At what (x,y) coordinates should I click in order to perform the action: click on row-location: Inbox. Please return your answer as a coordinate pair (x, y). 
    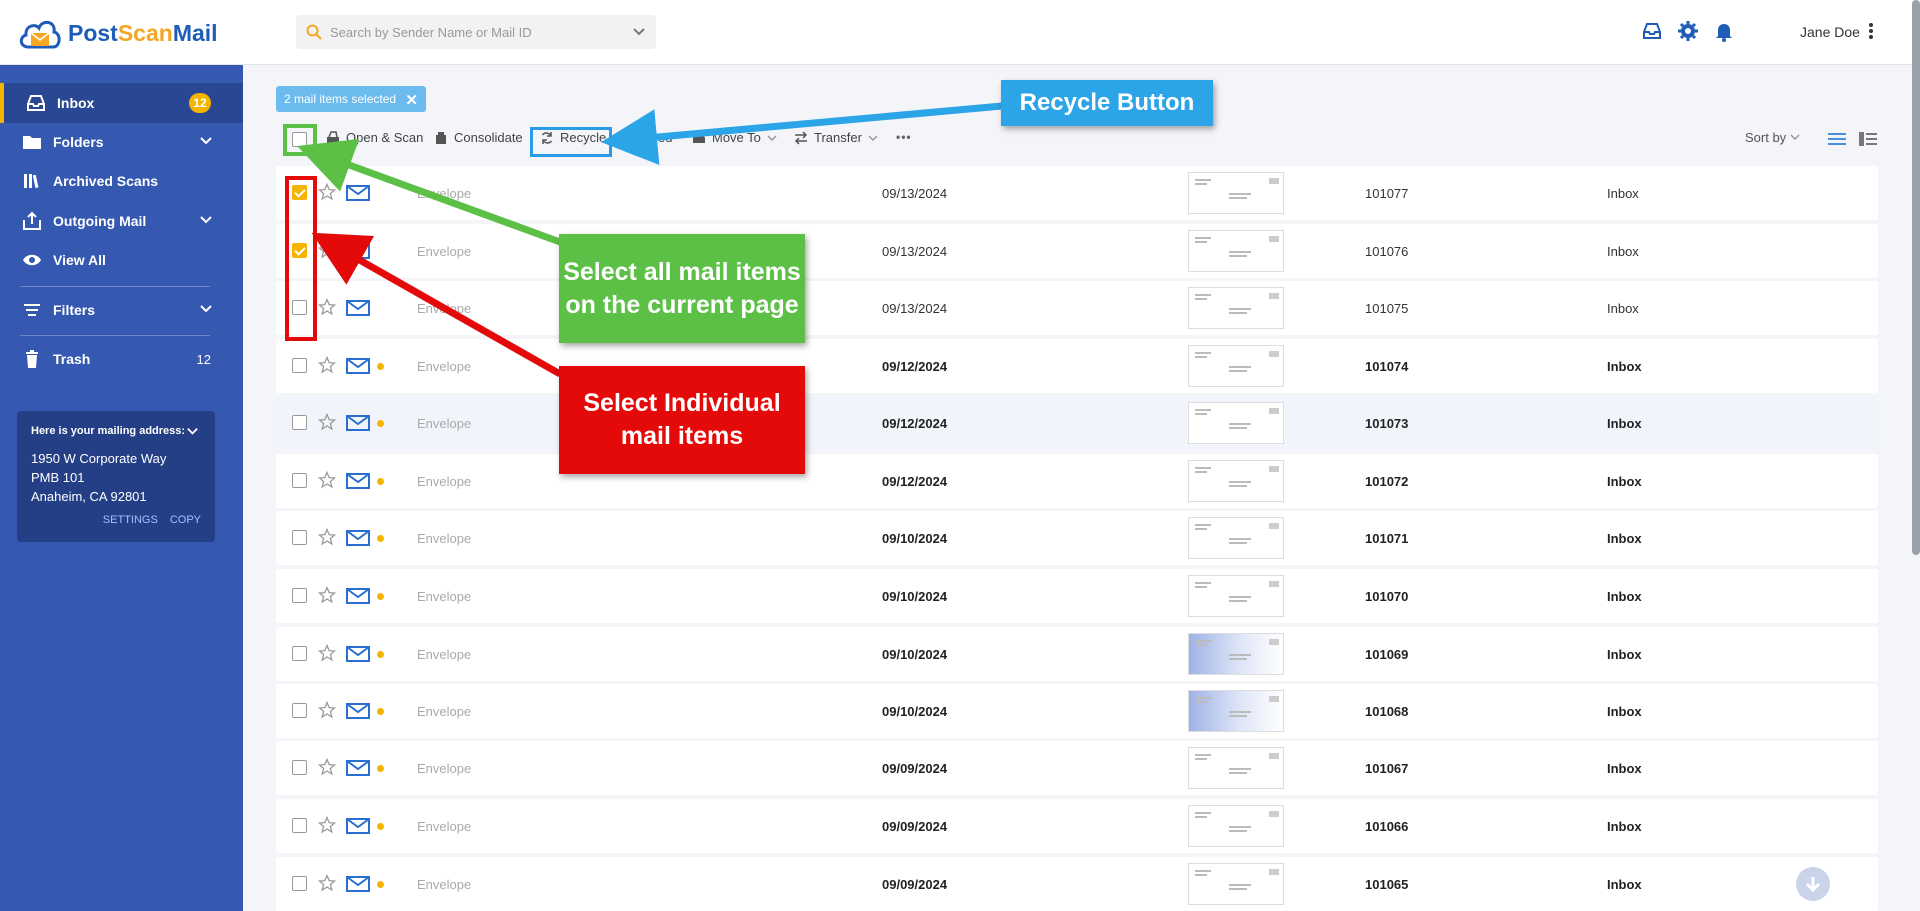
    Looking at the image, I should click on (1623, 251).